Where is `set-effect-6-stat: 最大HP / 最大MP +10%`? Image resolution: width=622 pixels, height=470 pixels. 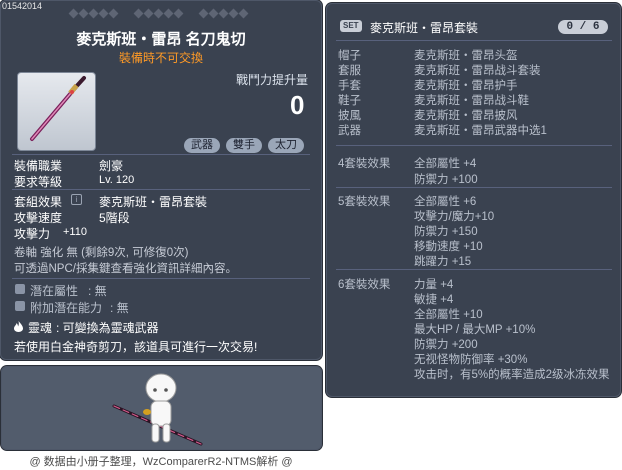
set-effect-6-stat: 最大HP / 最大MP +10% is located at coordinates (475, 330).